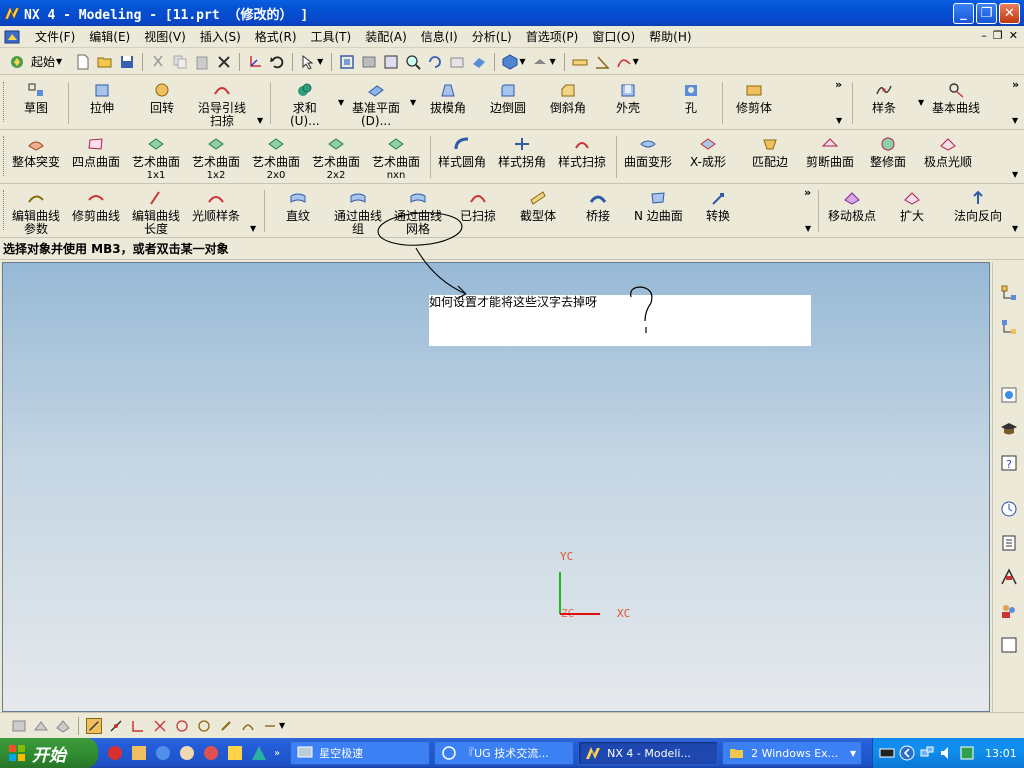 This screenshot has height=768, width=1024. I want to click on snap-midpoint-icon, so click(116, 726).